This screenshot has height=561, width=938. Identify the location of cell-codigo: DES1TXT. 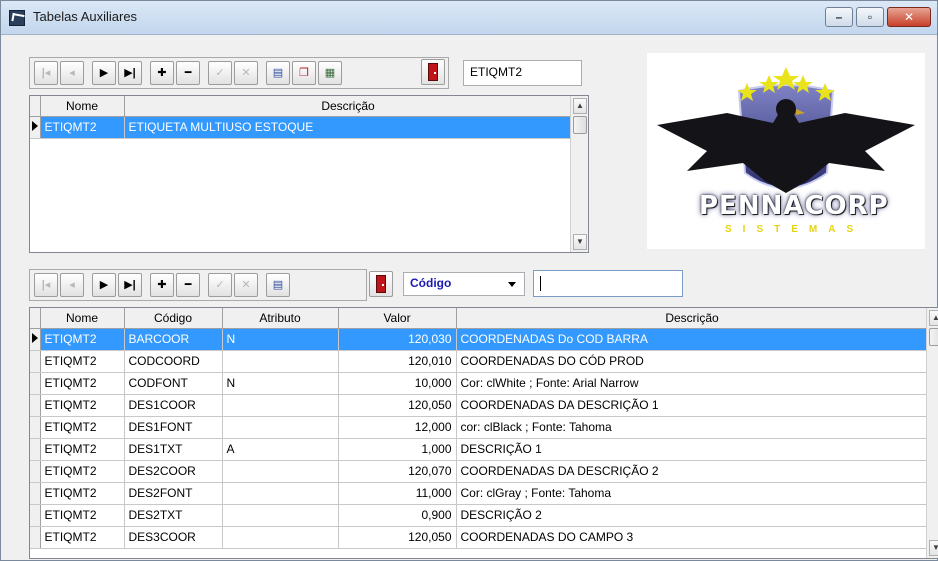
(173, 449).